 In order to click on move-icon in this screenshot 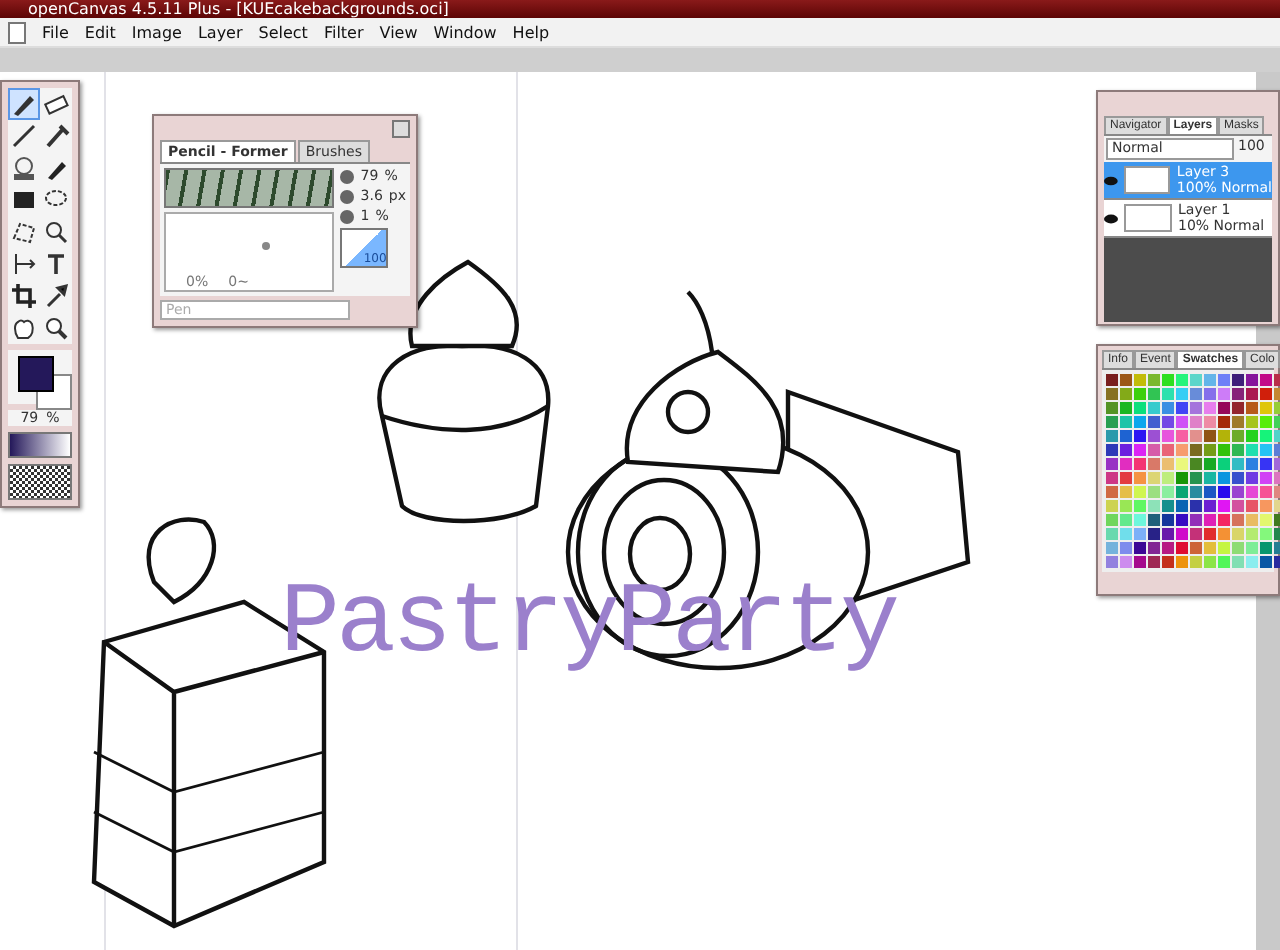, I will do `click(24, 264)`.